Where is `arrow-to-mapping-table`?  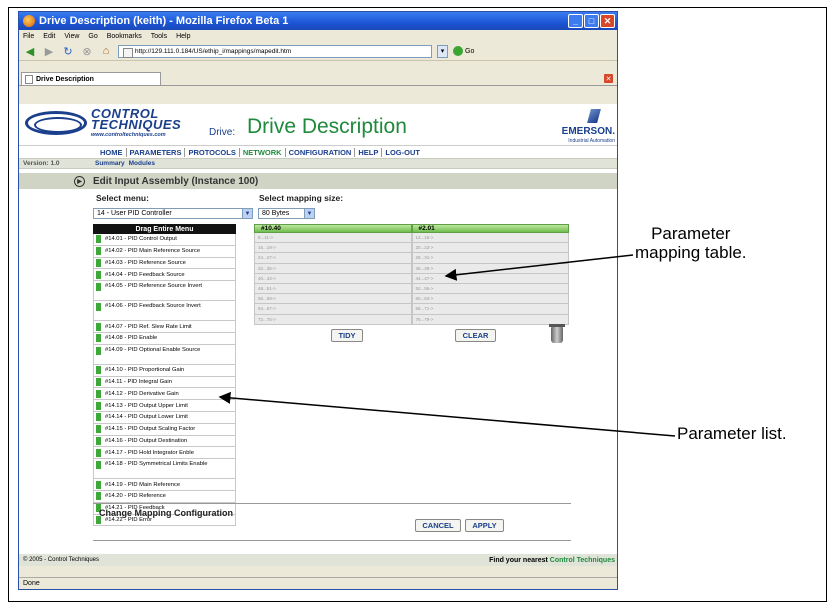 arrow-to-mapping-table is located at coordinates (539, 267).